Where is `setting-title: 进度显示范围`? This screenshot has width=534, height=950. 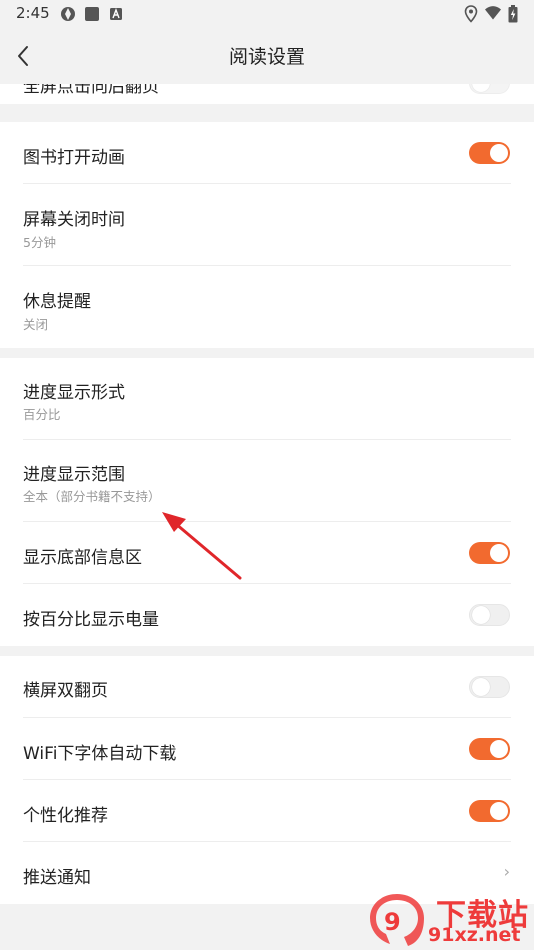
setting-title: 进度显示范围 is located at coordinates (74, 475).